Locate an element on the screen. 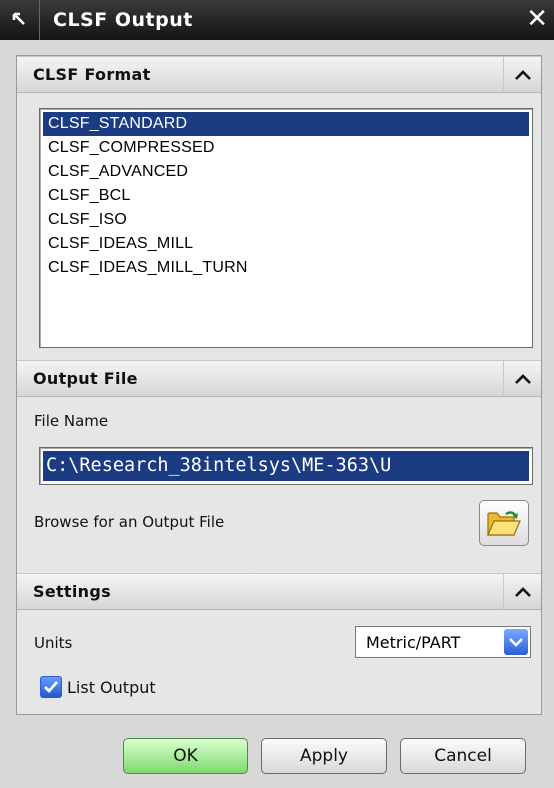 This screenshot has height=788, width=554. section-header-clsf-format: CLSF Format is located at coordinates (279, 74).